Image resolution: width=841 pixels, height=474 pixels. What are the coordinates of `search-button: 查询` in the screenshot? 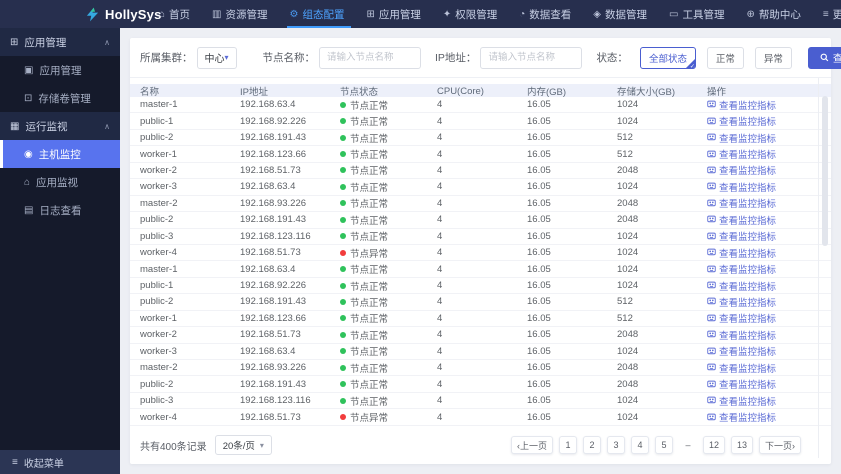 It's located at (824, 57).